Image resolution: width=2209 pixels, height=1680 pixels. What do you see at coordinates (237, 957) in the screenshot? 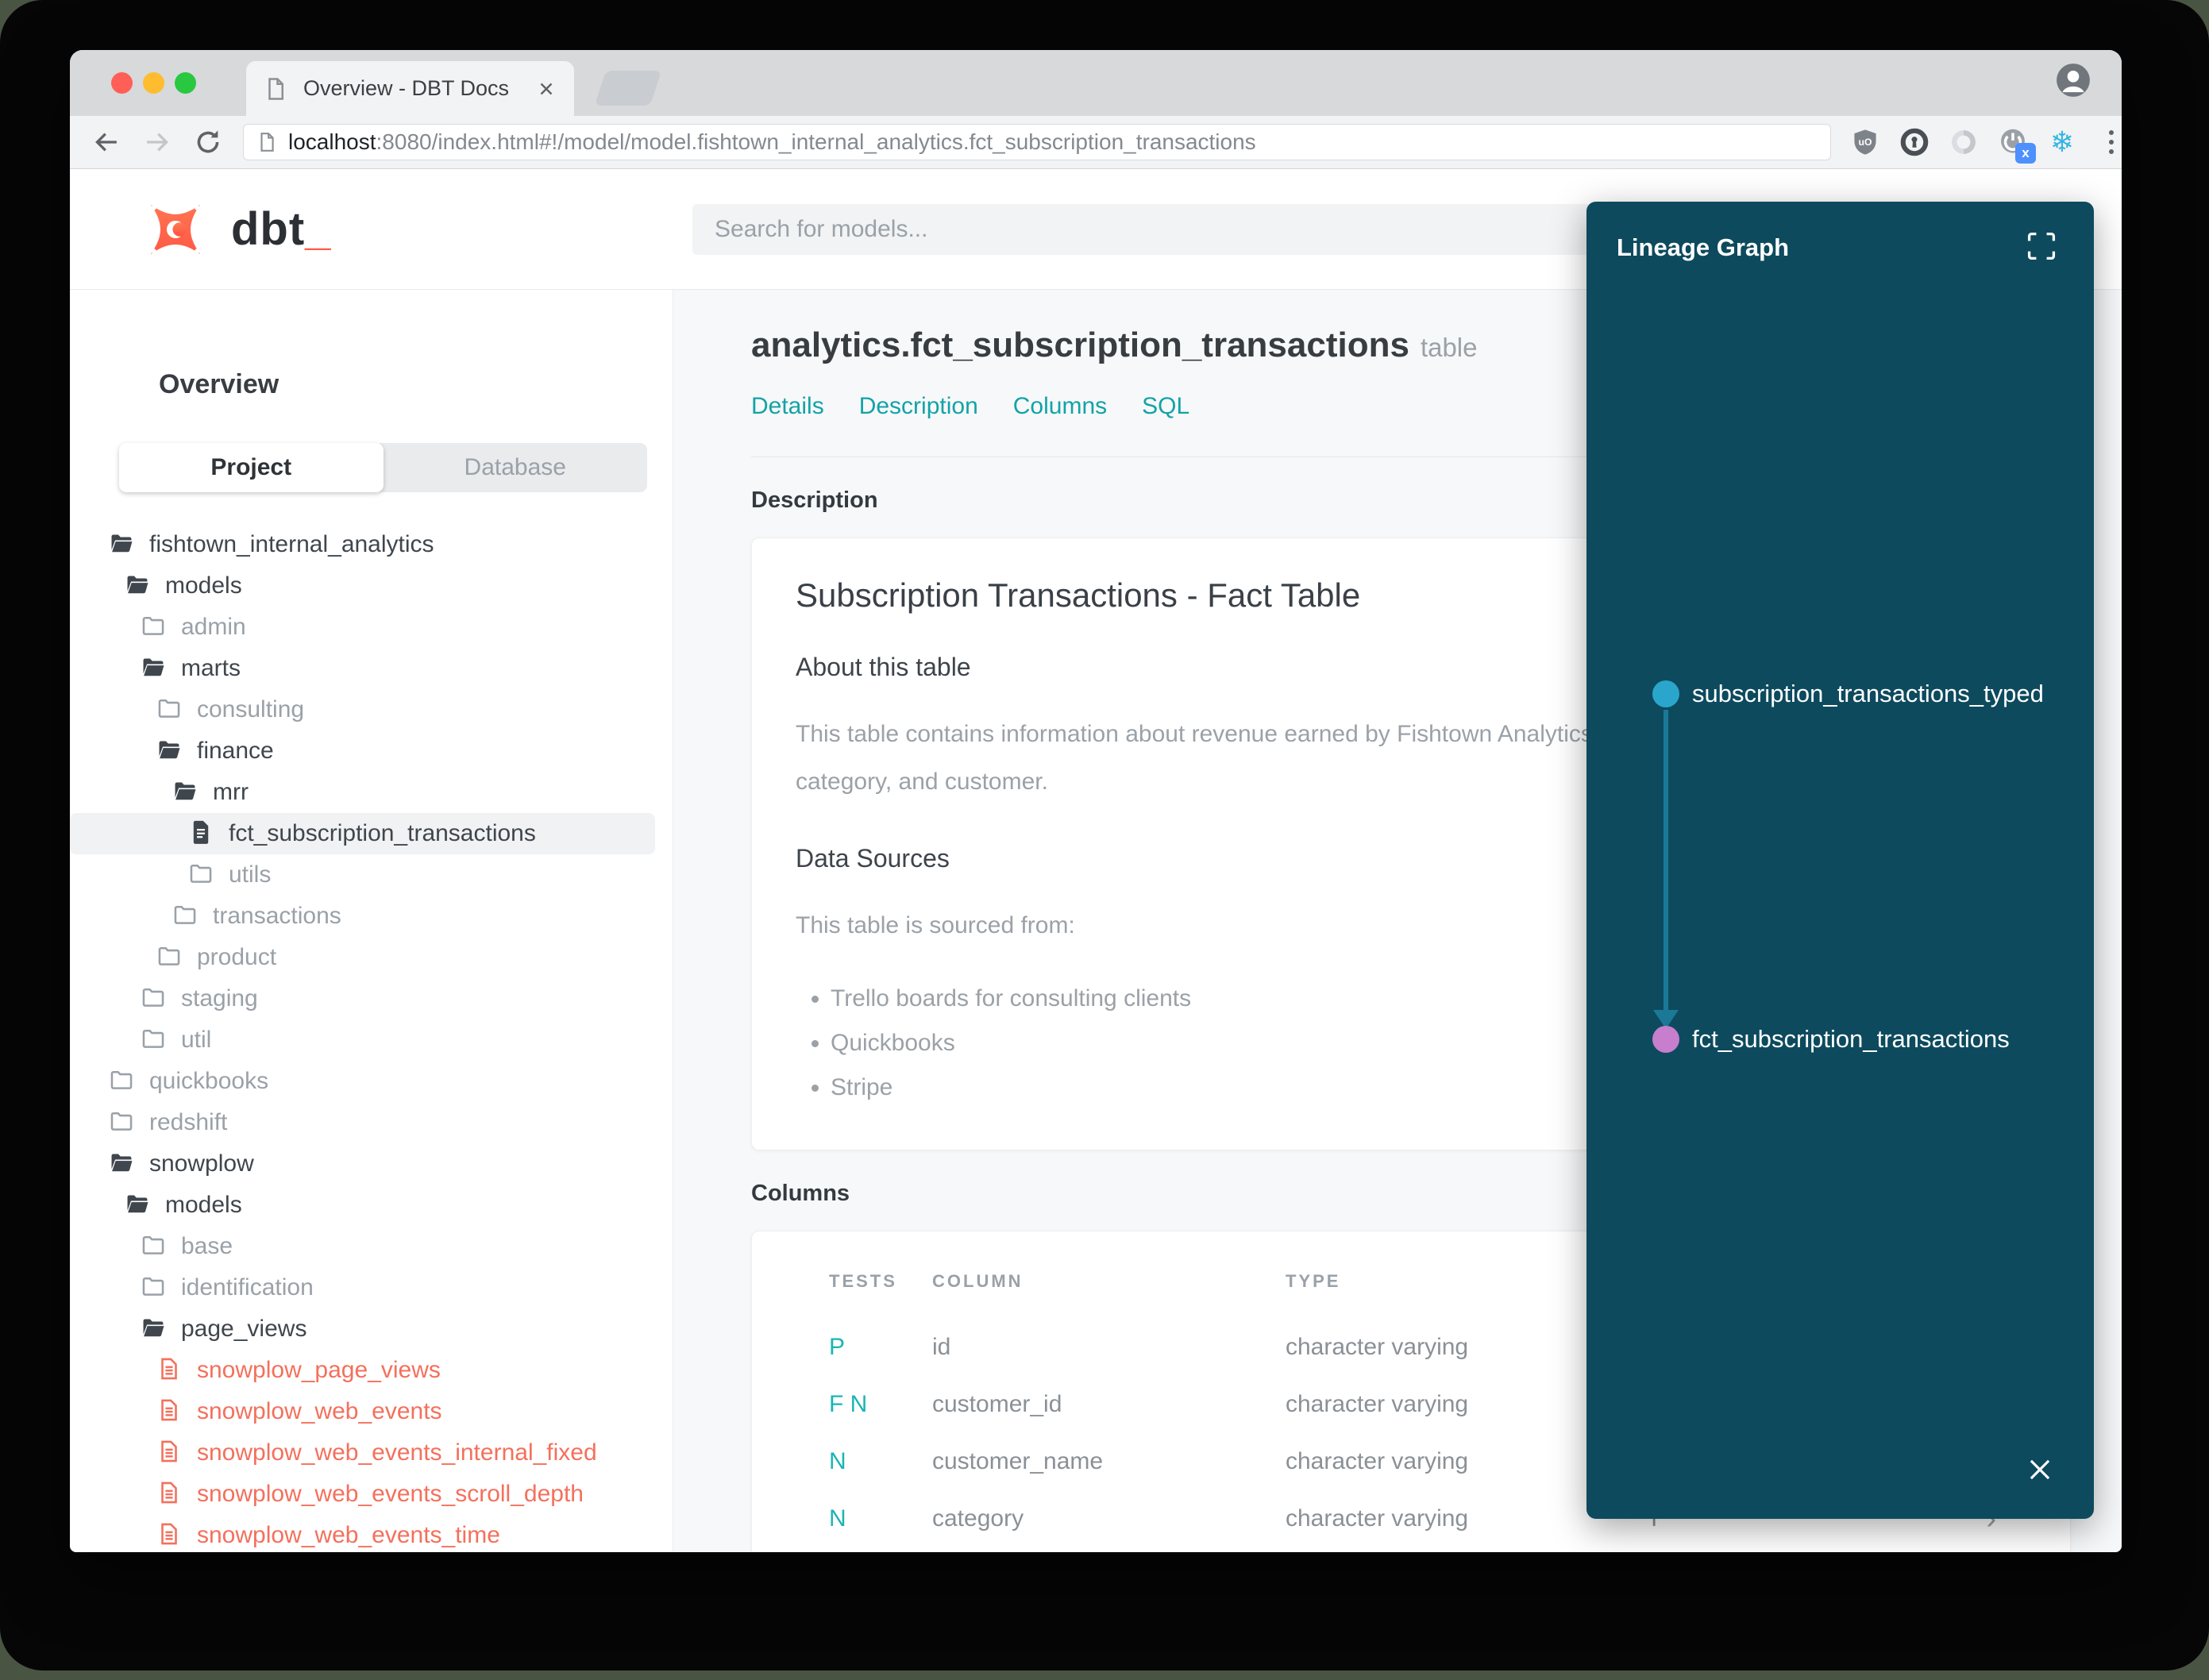
I see `tree-item-label: product` at bounding box center [237, 957].